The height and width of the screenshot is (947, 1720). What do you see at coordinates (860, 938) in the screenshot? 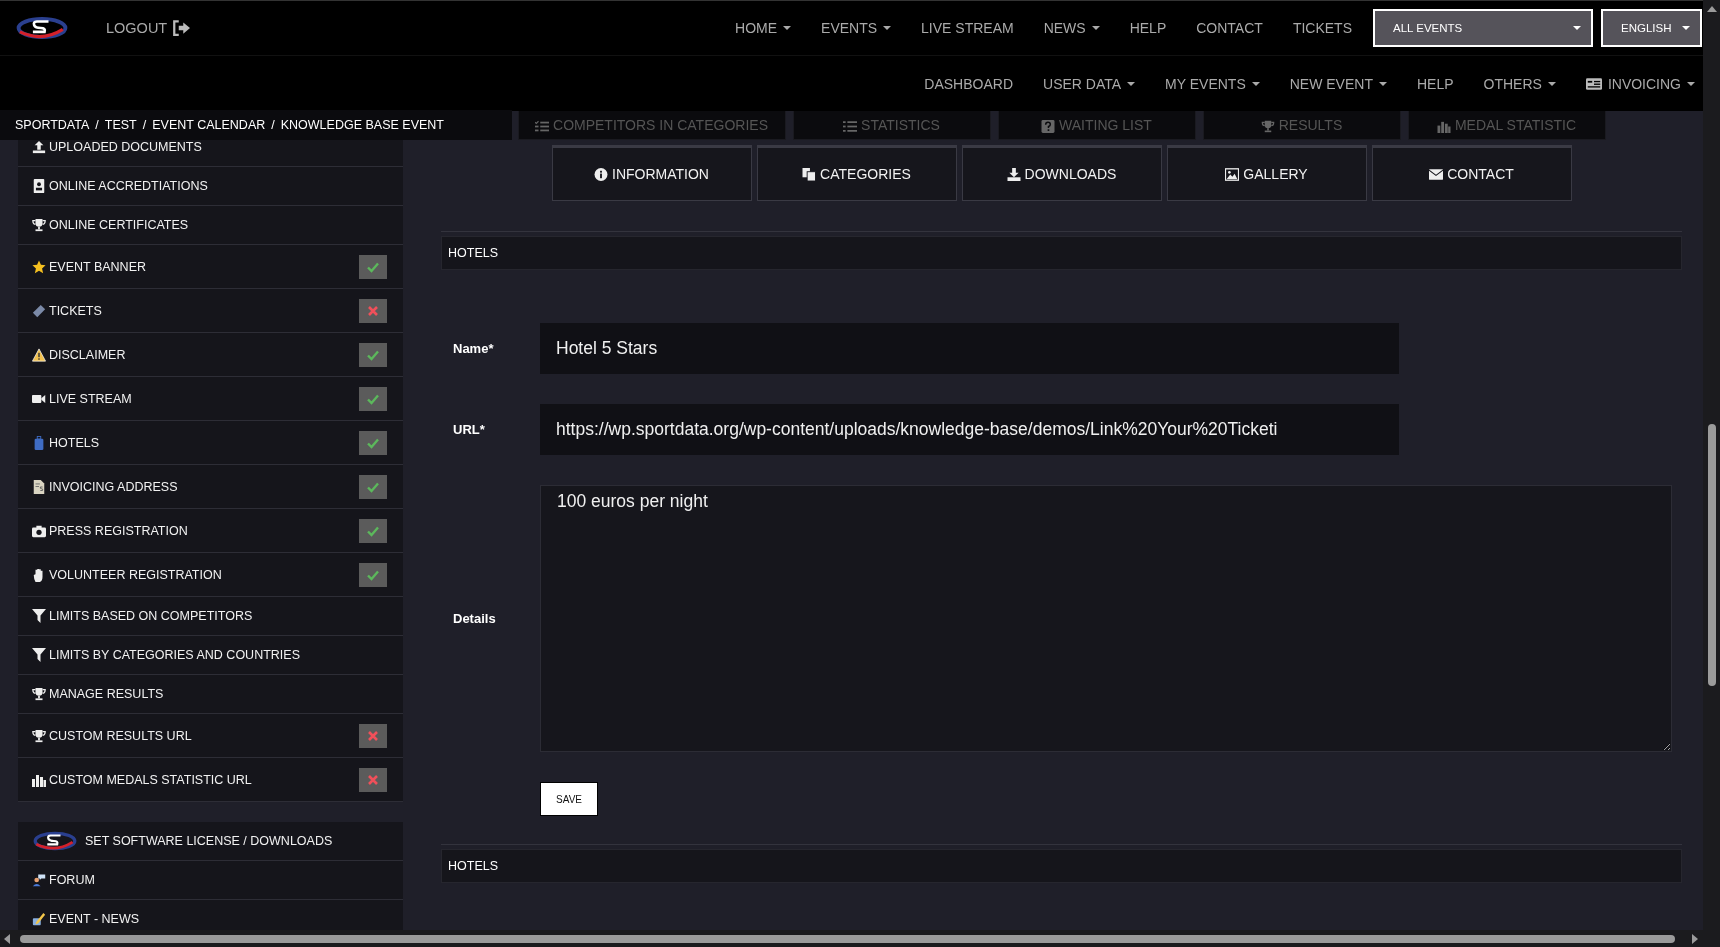
I see `horizontal-scrollbar` at bounding box center [860, 938].